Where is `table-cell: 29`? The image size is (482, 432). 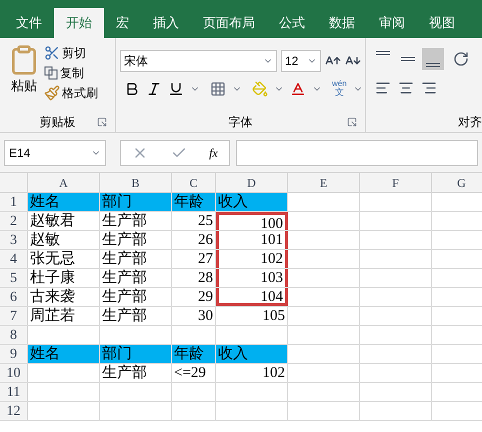 table-cell: 29 is located at coordinates (194, 297).